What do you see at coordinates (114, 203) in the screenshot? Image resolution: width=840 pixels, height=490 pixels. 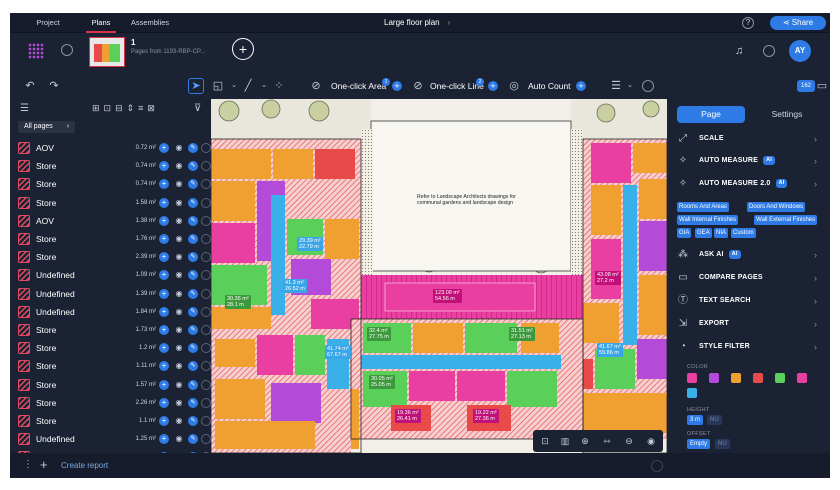 I see `list-item: Store 1.58 m² + ◉ ✎` at bounding box center [114, 203].